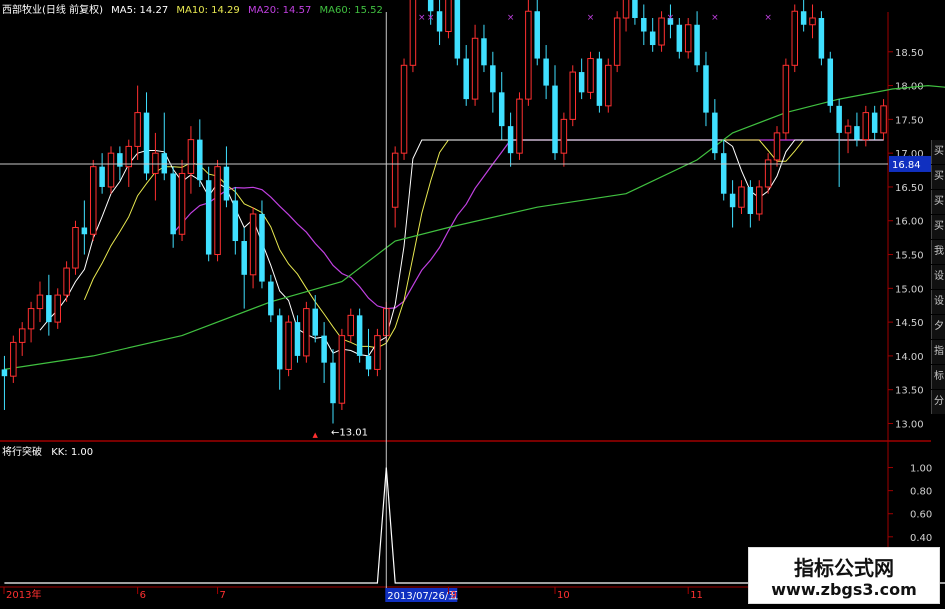 The height and width of the screenshot is (609, 945). Describe the element at coordinates (938, 277) in the screenshot. I see `side-tab-5: 设` at that location.